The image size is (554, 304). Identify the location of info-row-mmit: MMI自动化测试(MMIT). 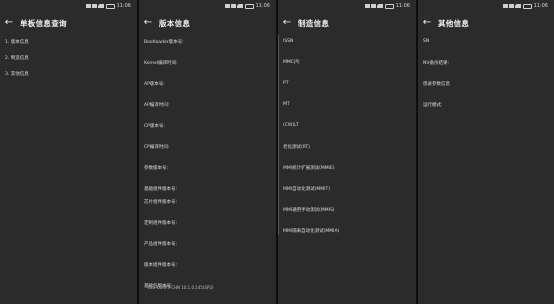
(306, 189).